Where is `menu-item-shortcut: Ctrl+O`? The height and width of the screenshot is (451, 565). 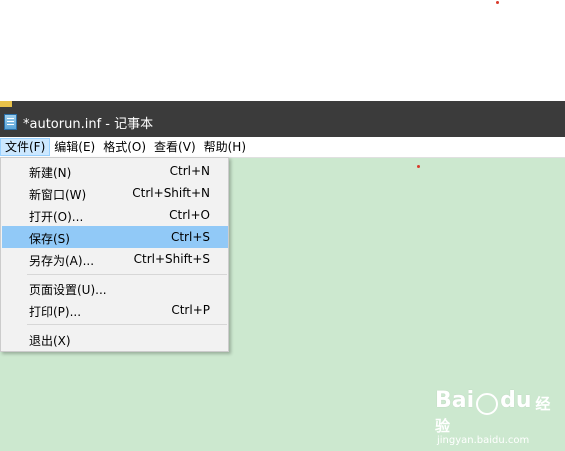 menu-item-shortcut: Ctrl+O is located at coordinates (189, 215).